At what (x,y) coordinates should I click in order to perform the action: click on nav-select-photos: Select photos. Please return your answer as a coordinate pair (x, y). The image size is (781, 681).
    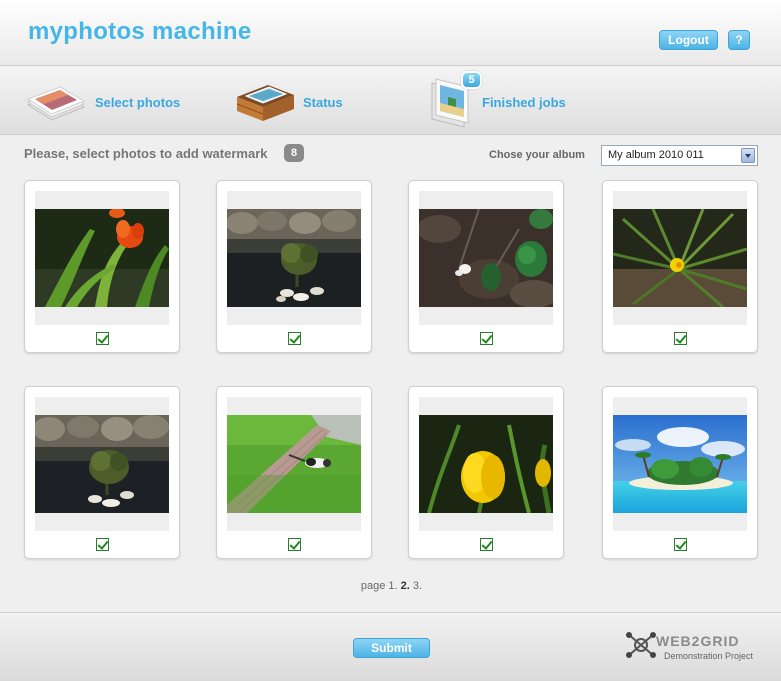
    Looking at the image, I should click on (105, 101).